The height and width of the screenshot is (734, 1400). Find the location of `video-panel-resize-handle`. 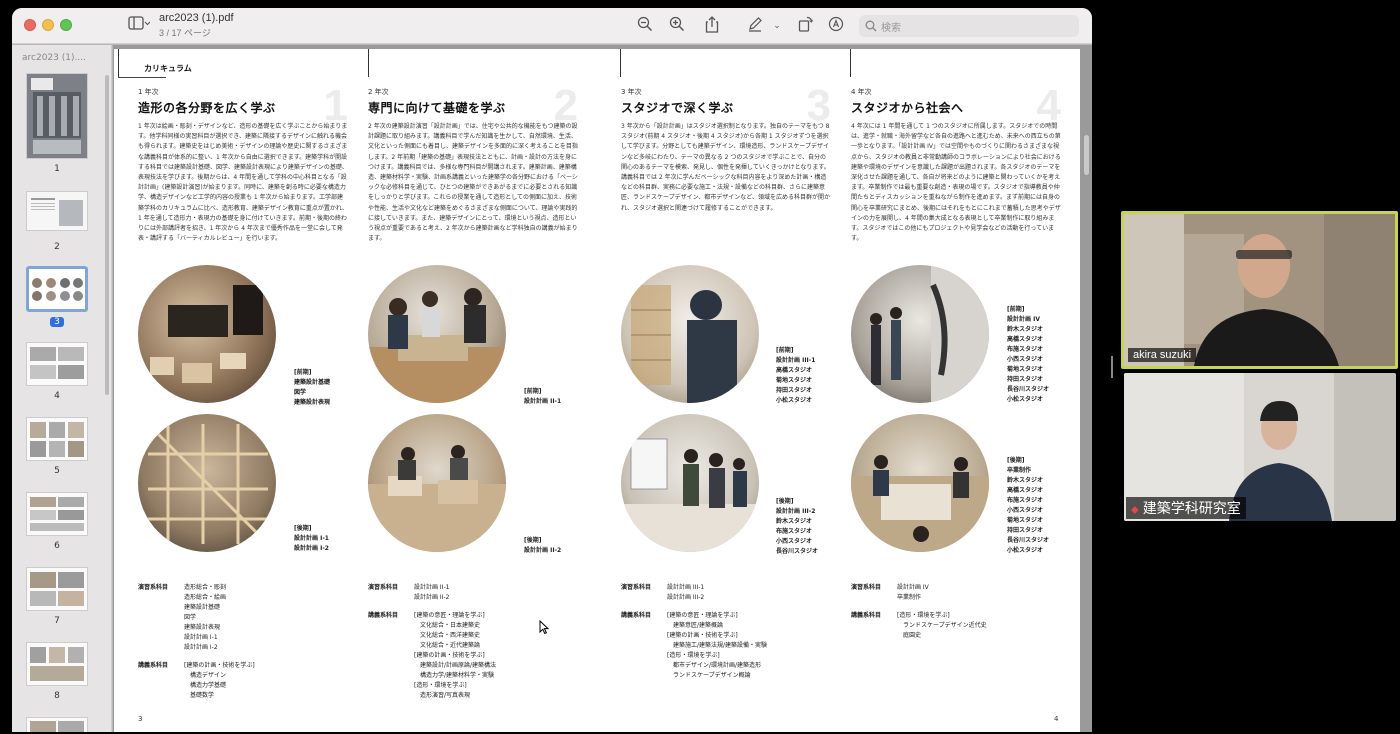

video-panel-resize-handle is located at coordinates (1112, 367).